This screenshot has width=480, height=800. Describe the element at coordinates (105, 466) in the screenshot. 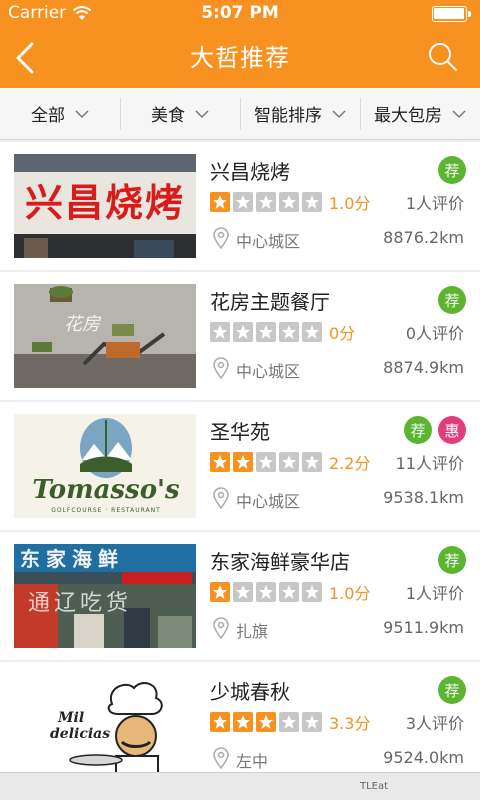

I see `restaurant-photo: Tomasso's GOLFCOURSE · RESTAURANT` at that location.